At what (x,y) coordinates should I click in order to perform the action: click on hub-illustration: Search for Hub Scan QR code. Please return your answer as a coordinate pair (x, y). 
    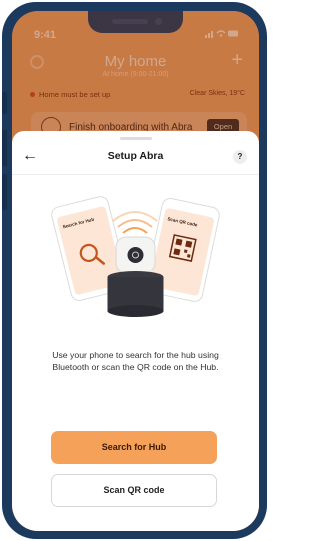
    Looking at the image, I should click on (135, 256).